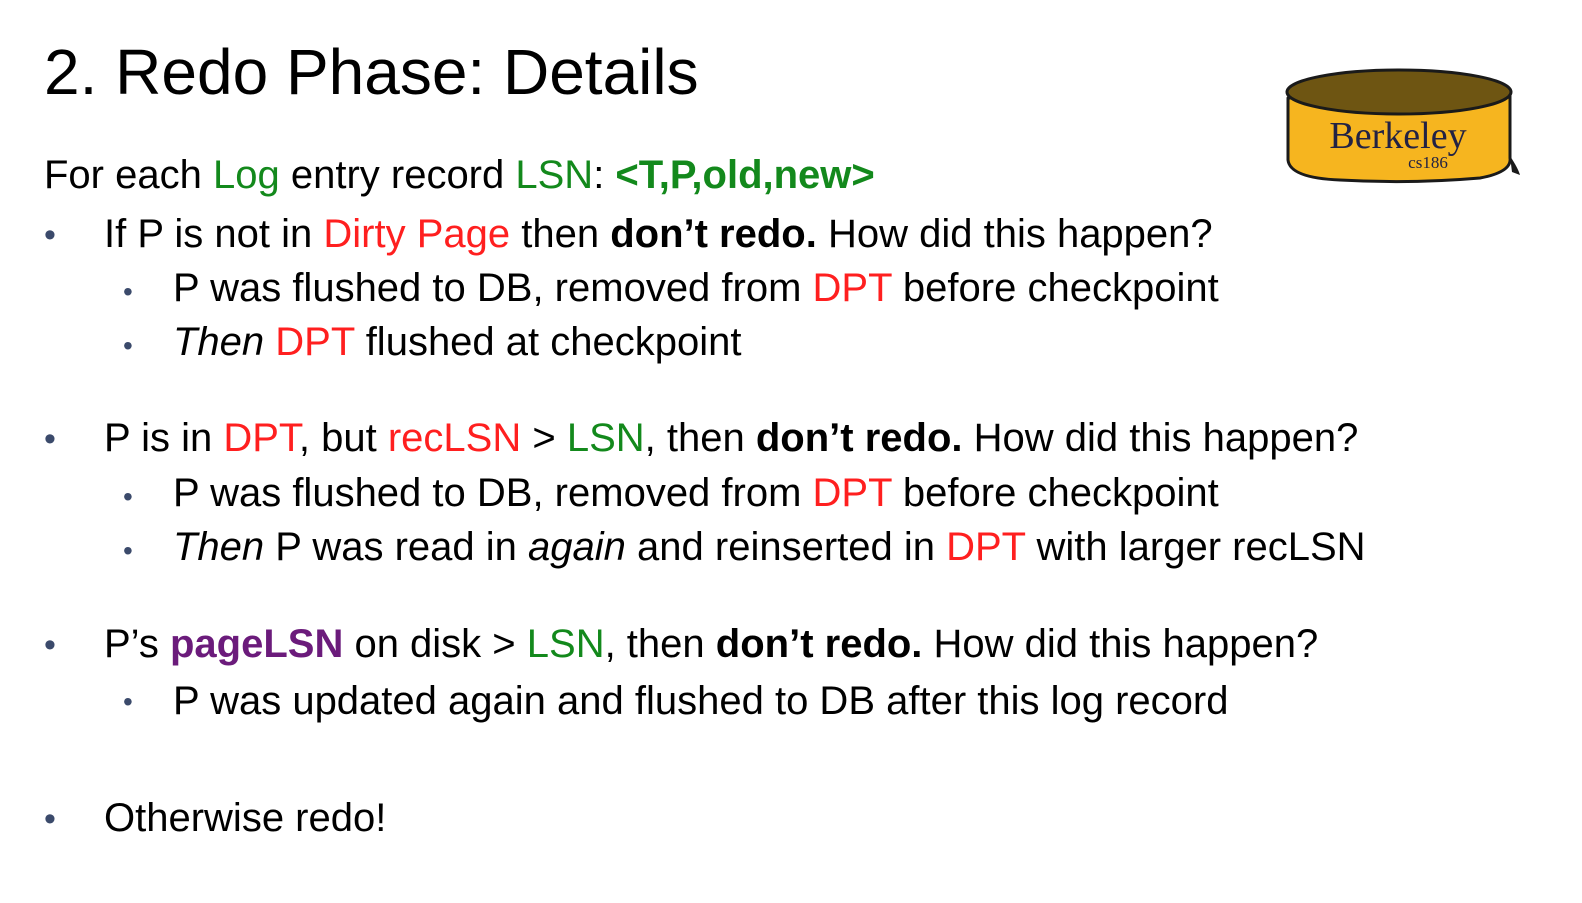 The image size is (1582, 903). Describe the element at coordinates (786, 547) in the screenshot. I see `sub-text: and reinserted in` at that location.